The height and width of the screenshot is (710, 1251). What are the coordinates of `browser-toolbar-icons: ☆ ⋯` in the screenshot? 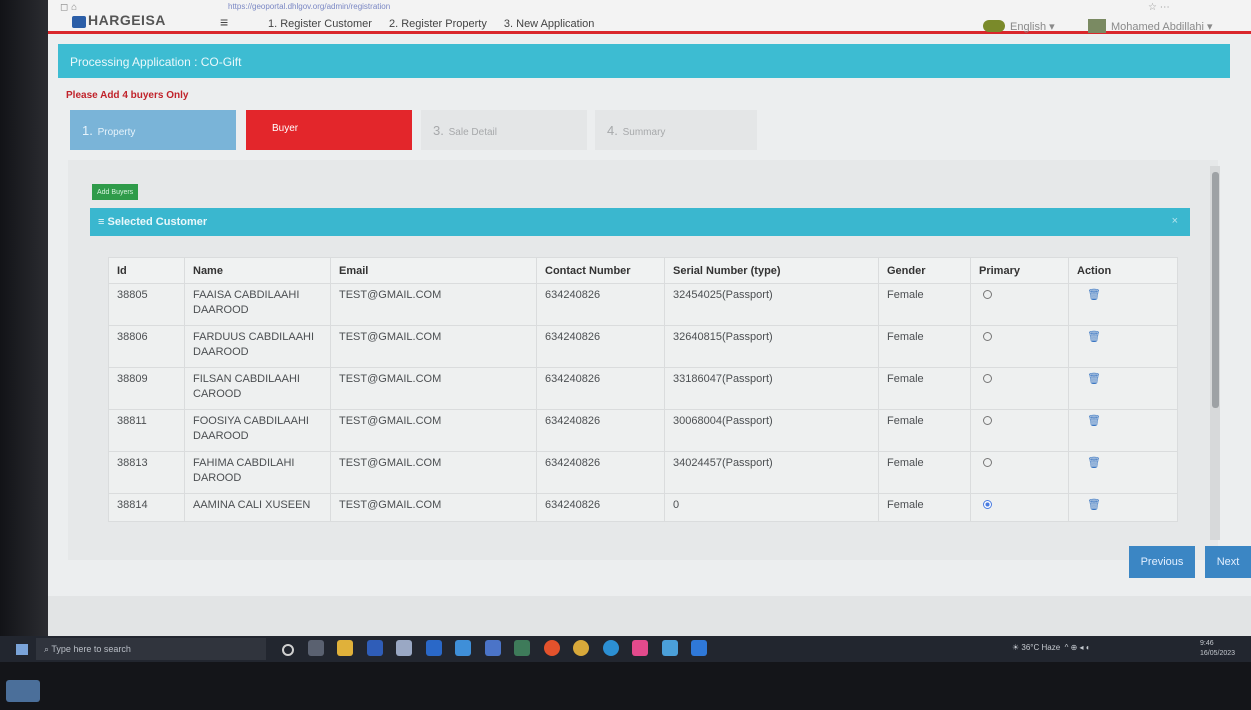 It's located at (1159, 7).